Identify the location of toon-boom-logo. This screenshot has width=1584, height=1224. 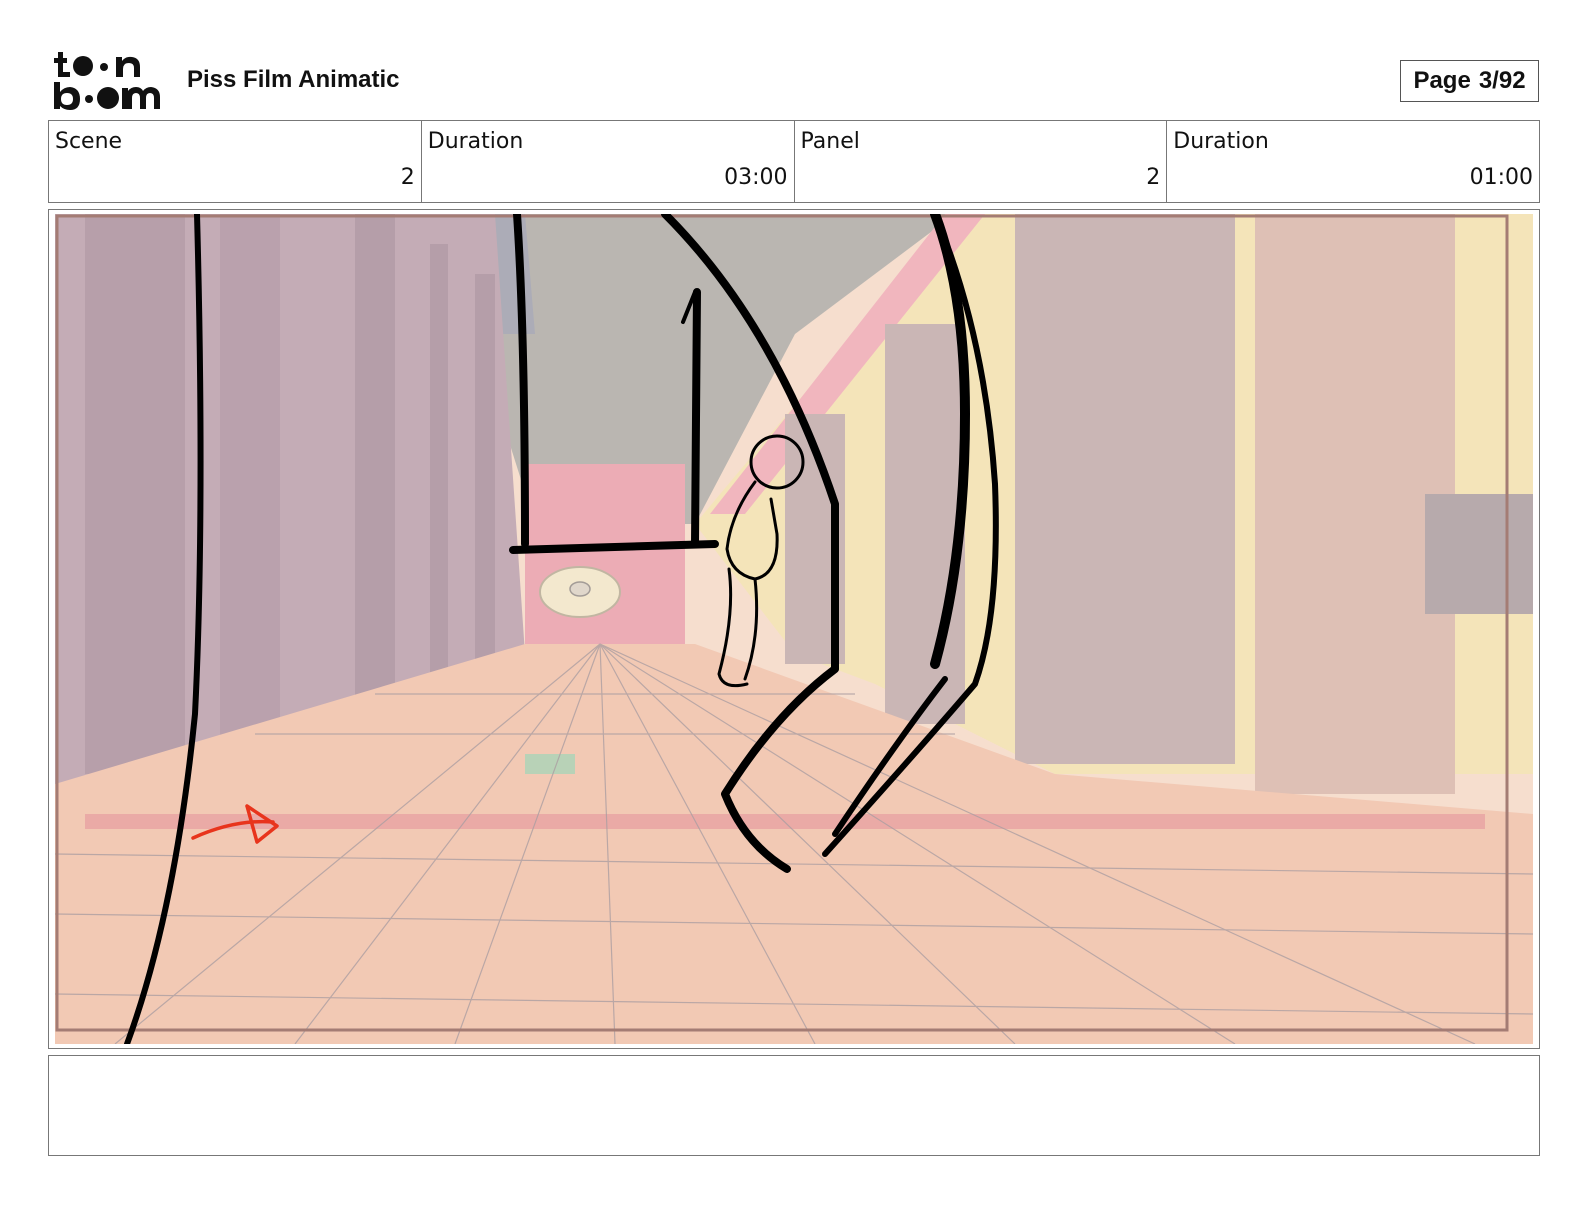
(107, 81).